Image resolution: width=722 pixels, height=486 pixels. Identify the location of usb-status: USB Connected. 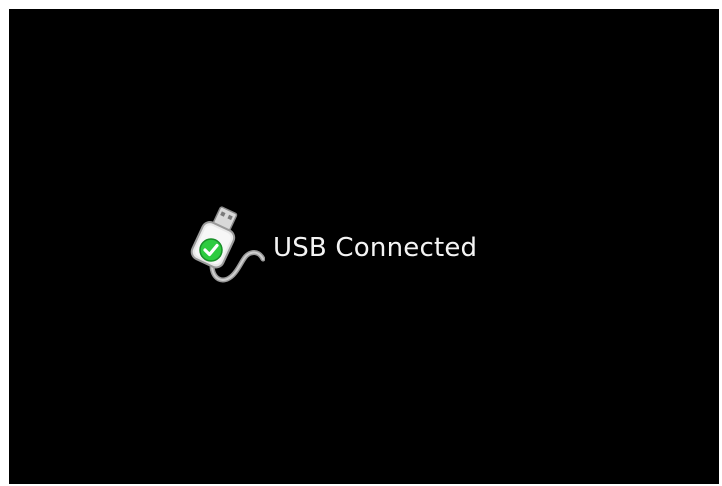
(331, 246).